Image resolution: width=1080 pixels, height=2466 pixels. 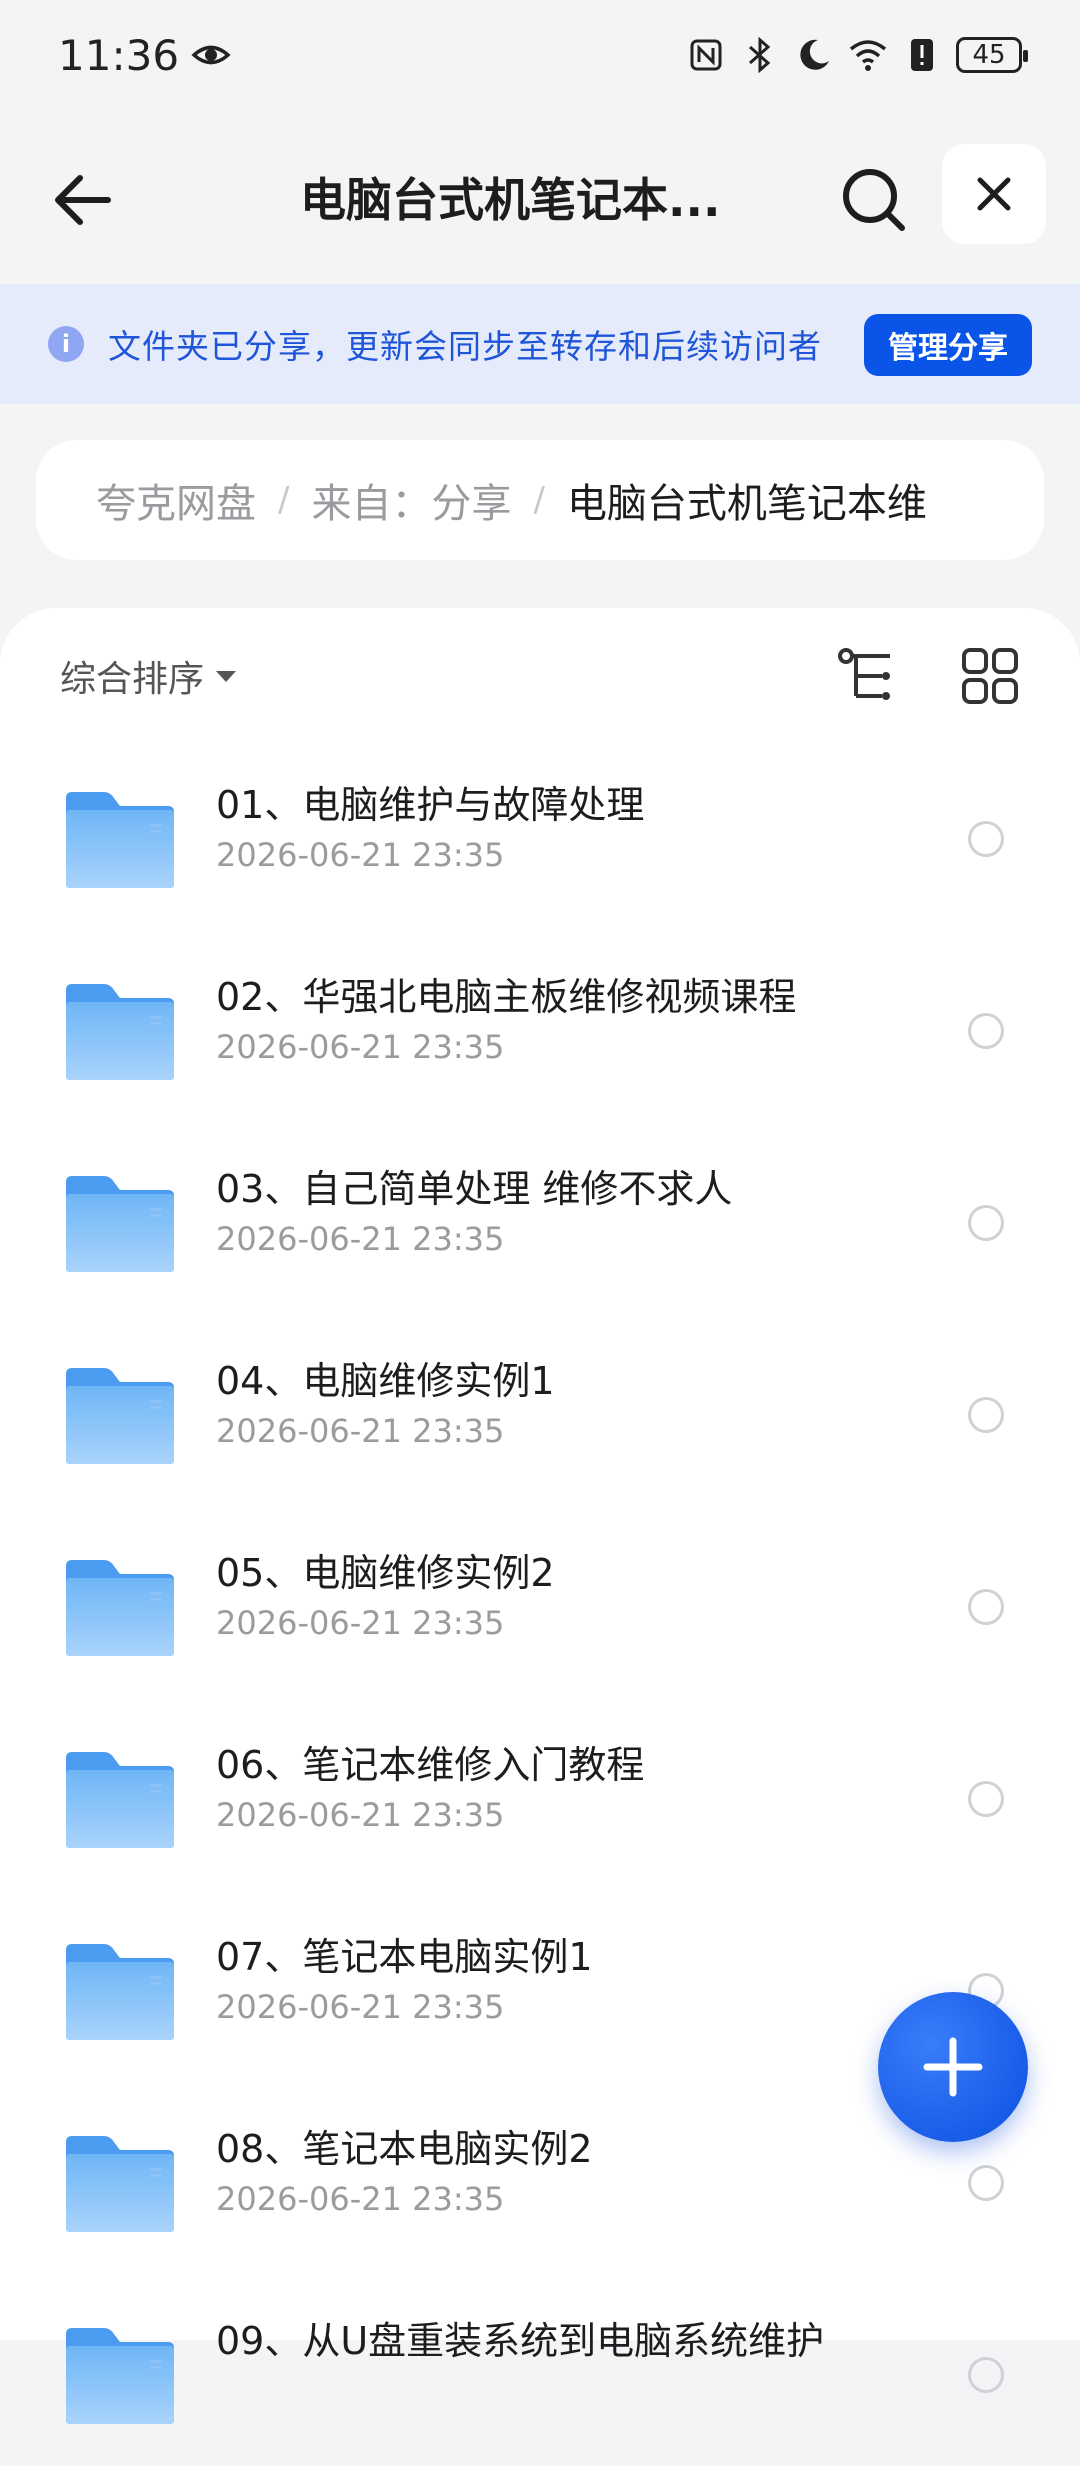 I want to click on plus-icon, so click(x=953, y=2067).